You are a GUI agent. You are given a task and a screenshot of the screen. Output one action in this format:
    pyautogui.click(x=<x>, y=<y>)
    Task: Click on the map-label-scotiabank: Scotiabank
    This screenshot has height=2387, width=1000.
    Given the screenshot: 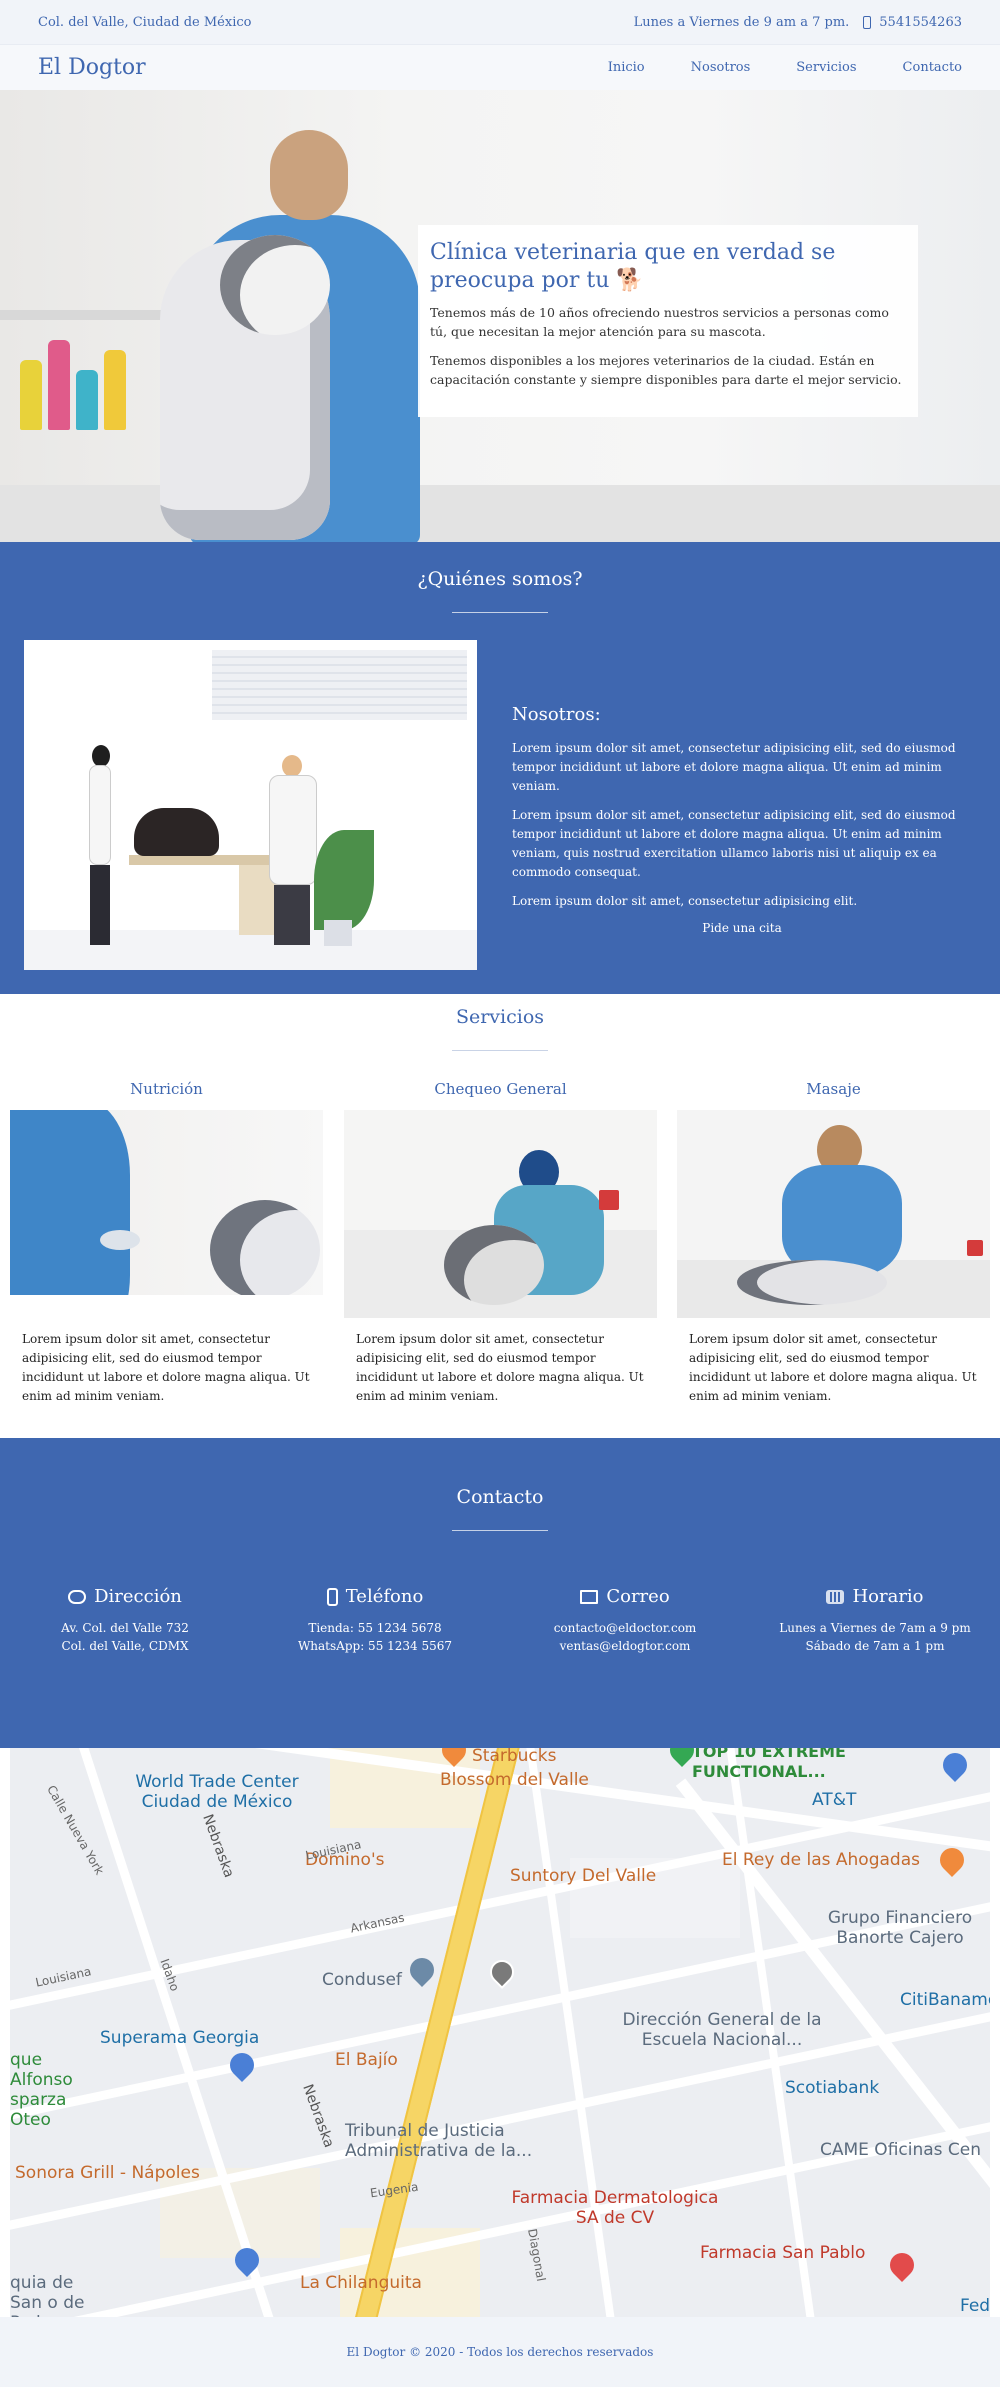 What is the action you would take?
    pyautogui.click(x=832, y=2088)
    